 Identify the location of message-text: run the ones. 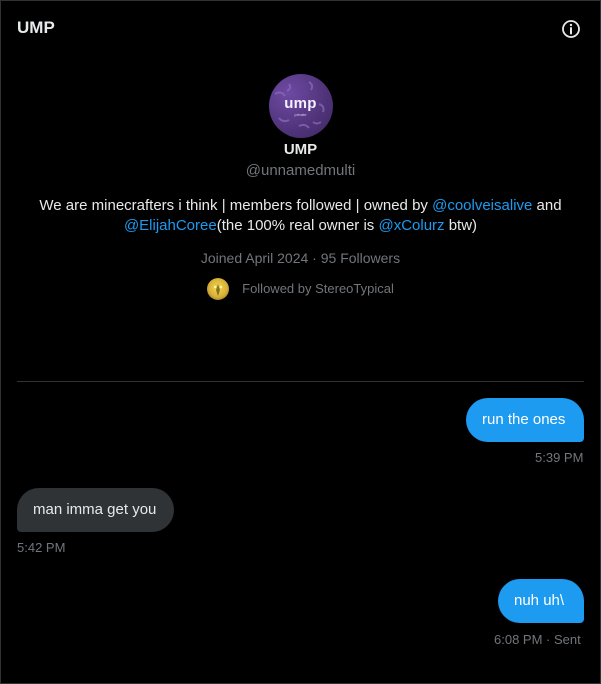
(524, 419).